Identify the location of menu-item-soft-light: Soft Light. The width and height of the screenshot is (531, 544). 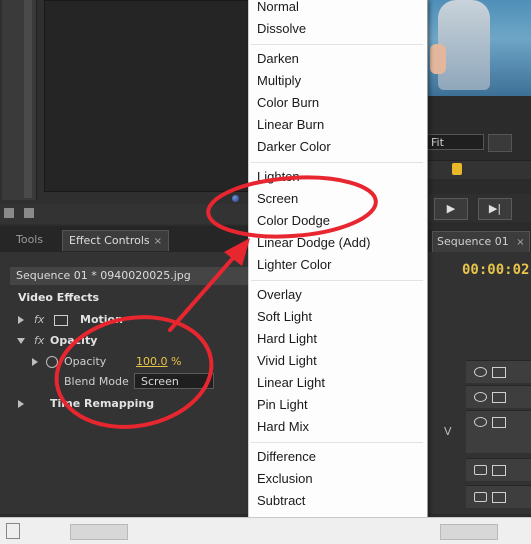
(284, 317).